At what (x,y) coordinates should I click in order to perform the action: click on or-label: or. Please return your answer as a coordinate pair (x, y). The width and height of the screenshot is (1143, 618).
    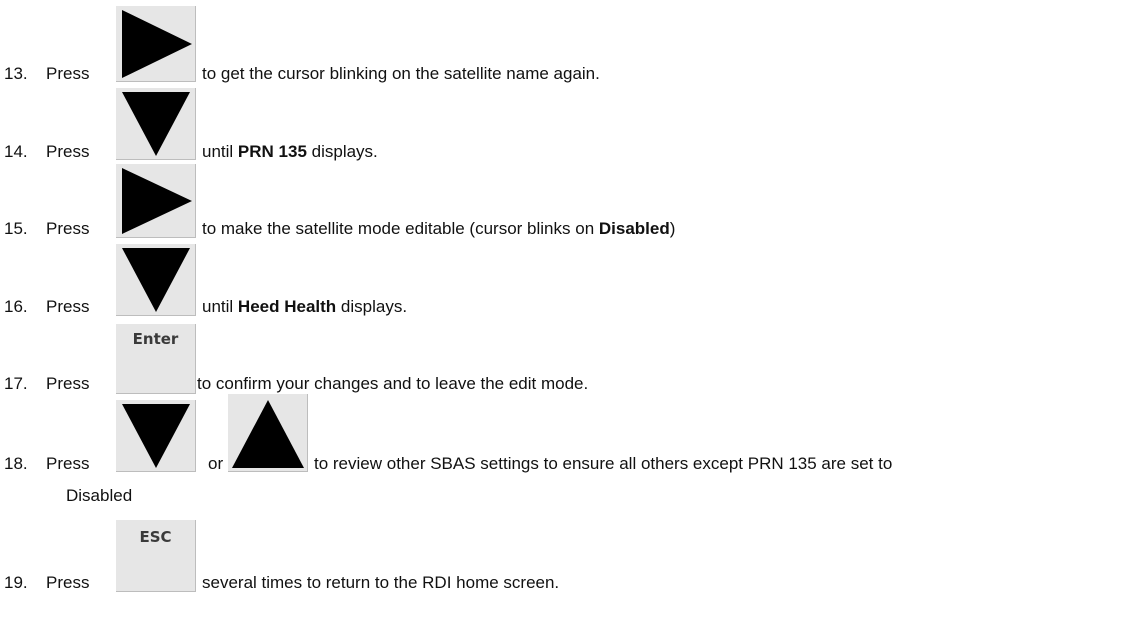
    Looking at the image, I should click on (216, 463).